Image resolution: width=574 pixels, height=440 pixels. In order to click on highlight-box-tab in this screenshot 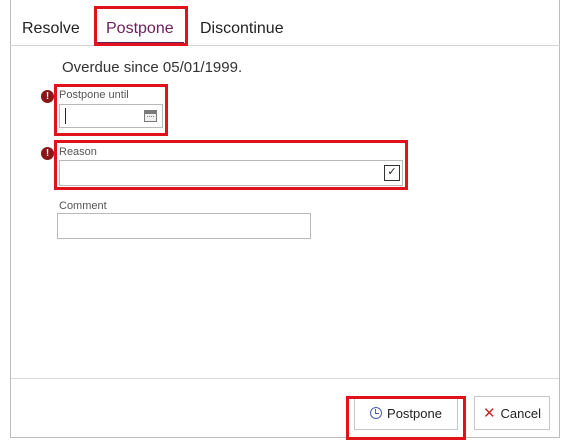, I will do `click(141, 26)`.